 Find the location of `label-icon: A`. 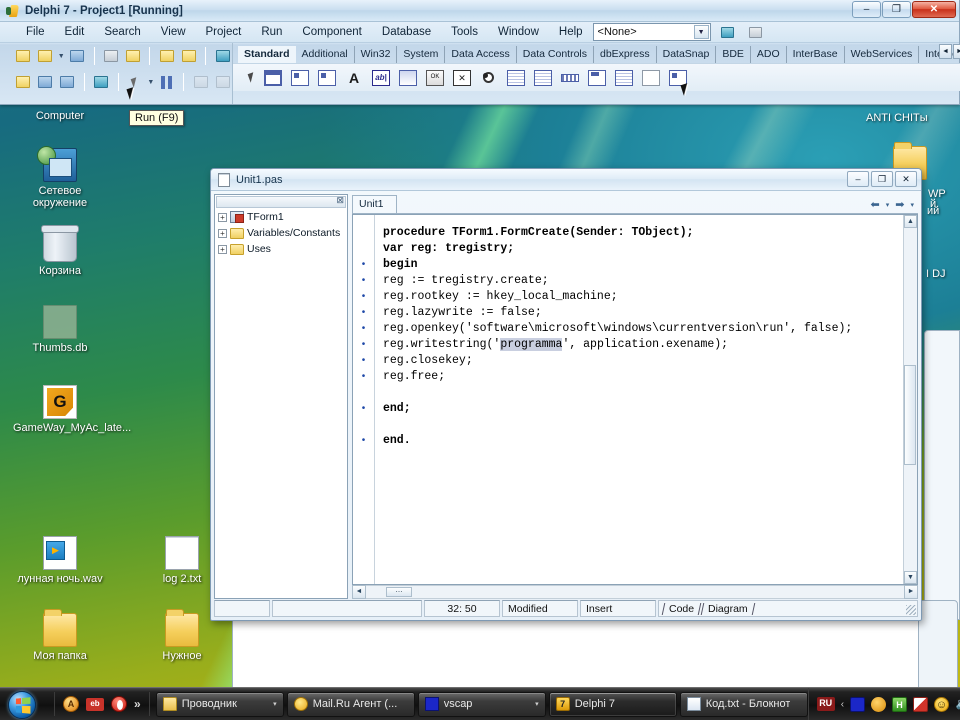

label-icon: A is located at coordinates (354, 78).